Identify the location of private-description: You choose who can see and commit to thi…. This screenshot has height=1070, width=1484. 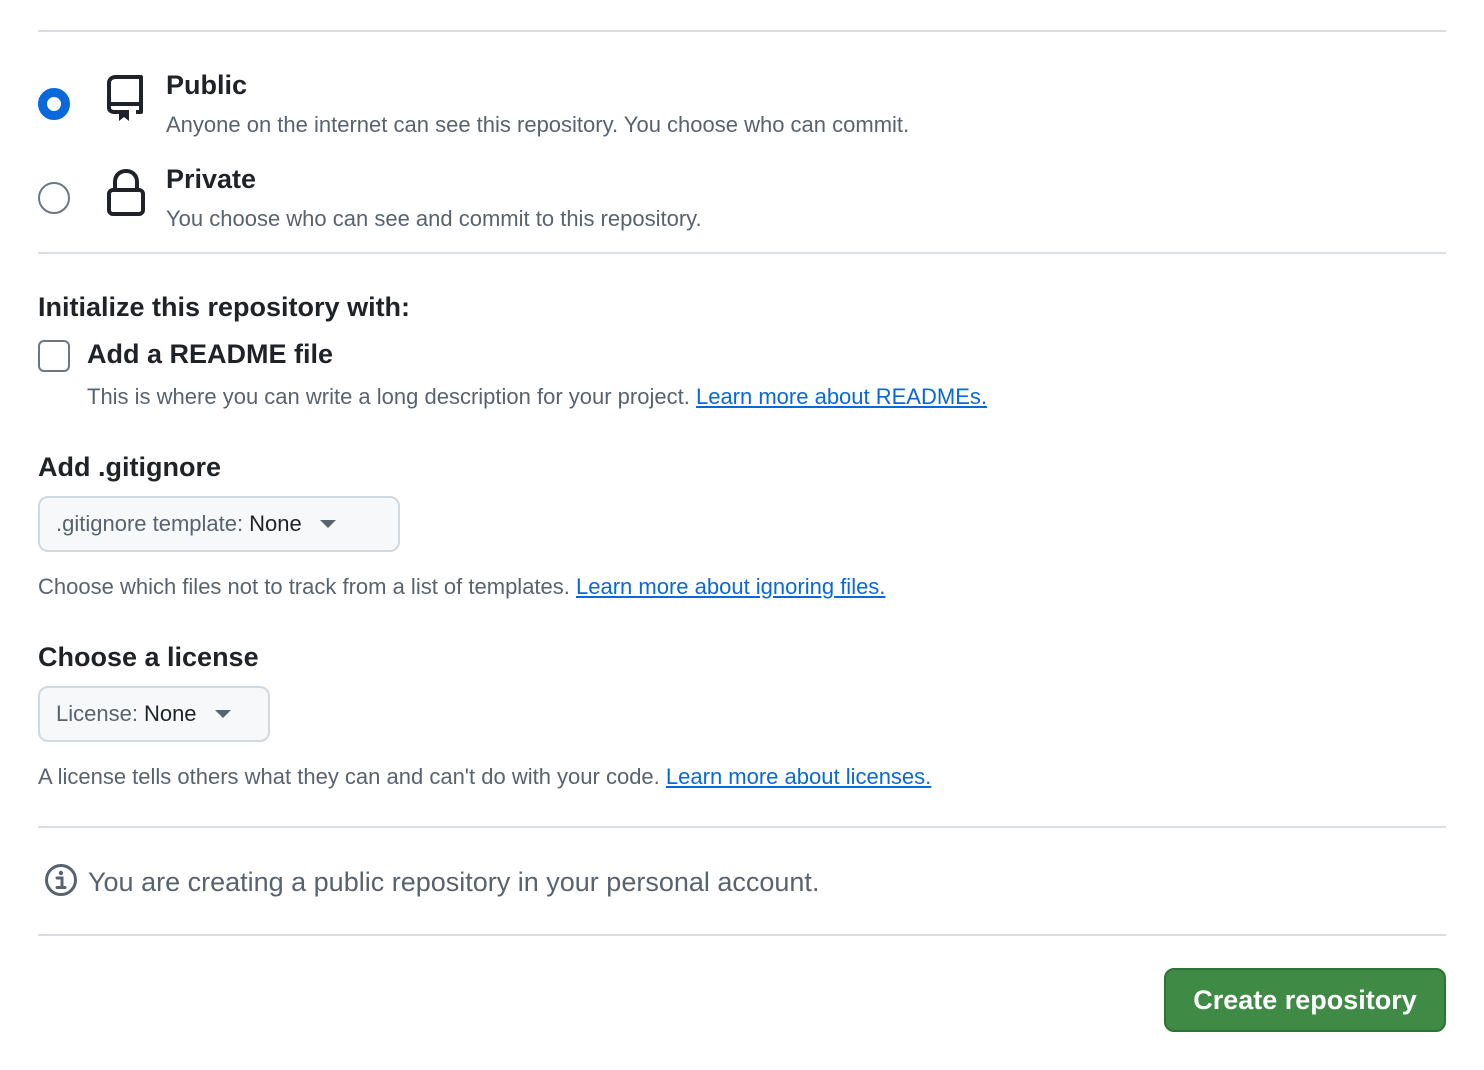
(434, 218).